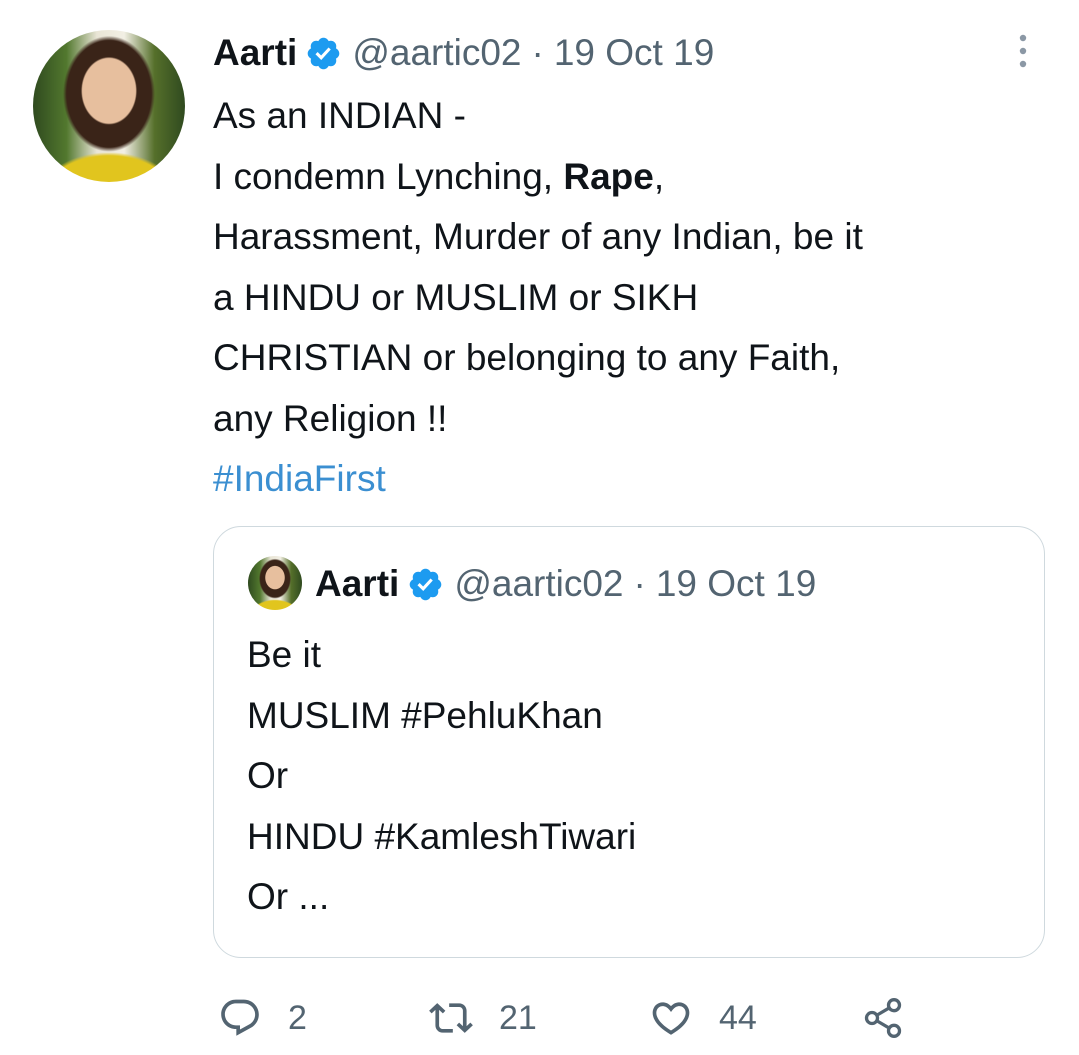 The image size is (1079, 1055). Describe the element at coordinates (538, 584) in the screenshot. I see `quoted-author-handle: @aartic02` at that location.